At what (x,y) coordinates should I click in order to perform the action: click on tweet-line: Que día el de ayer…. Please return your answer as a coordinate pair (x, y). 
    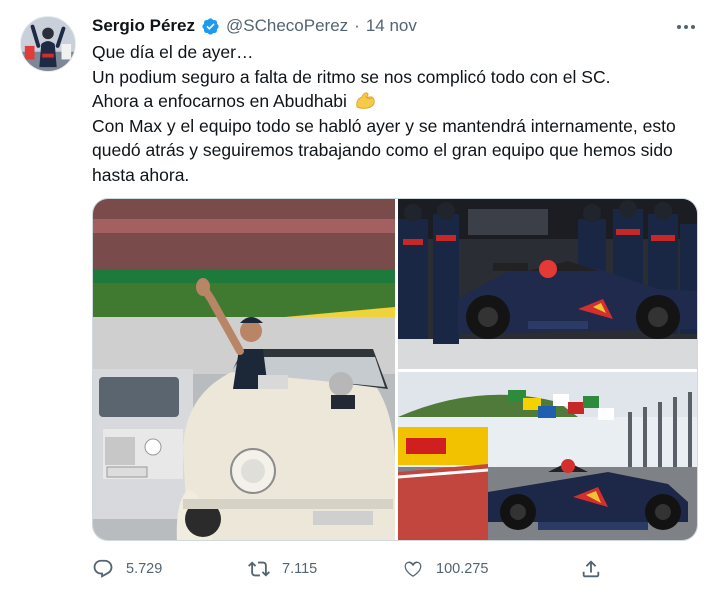
    Looking at the image, I should click on (173, 52).